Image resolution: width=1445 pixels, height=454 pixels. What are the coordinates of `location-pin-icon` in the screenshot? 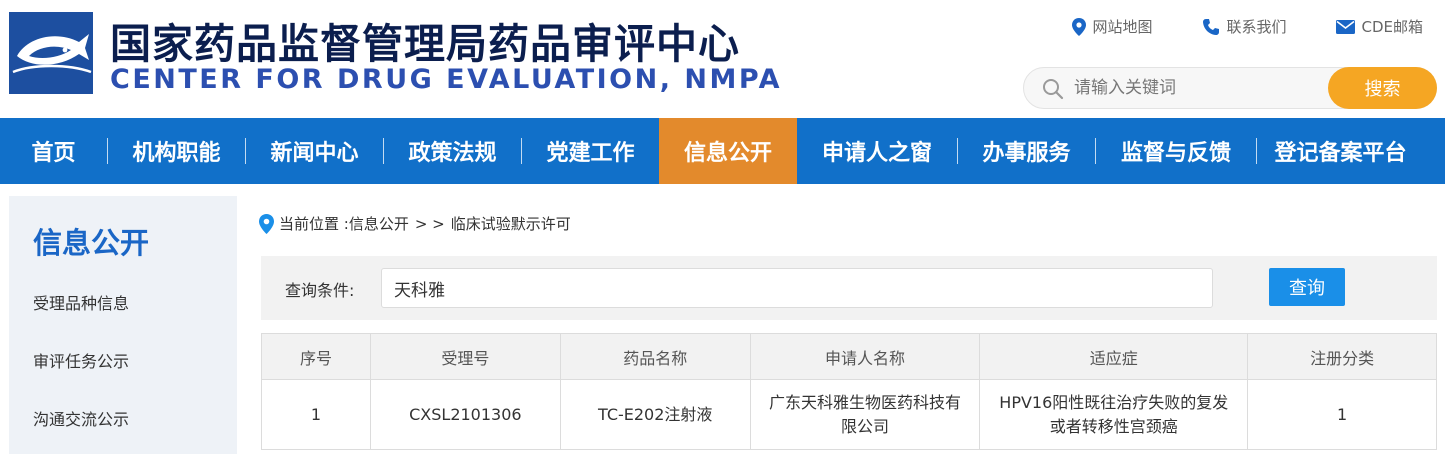 It's located at (266, 223).